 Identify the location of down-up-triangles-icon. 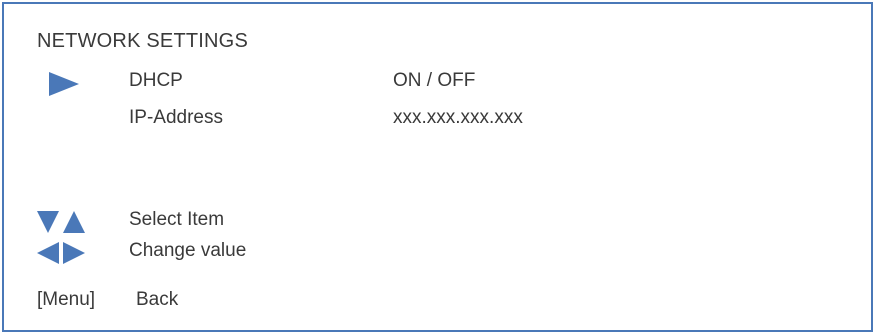
(62, 222).